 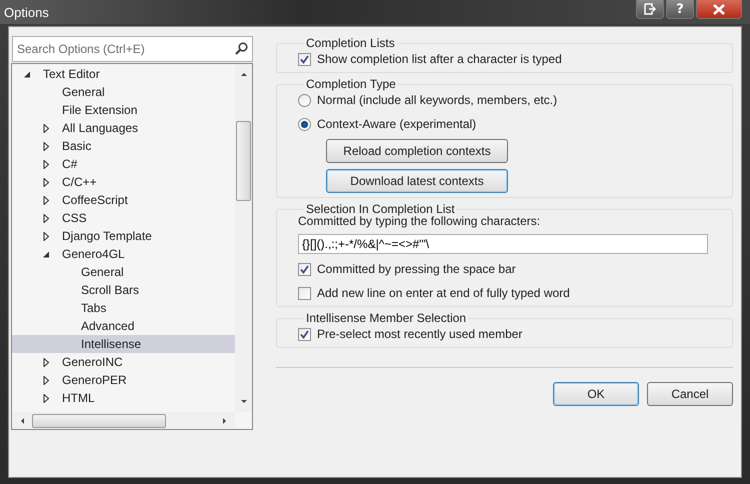 What do you see at coordinates (443, 293) in the screenshot?
I see `checkbox-label: Add new line on enter at end of fully typed word` at bounding box center [443, 293].